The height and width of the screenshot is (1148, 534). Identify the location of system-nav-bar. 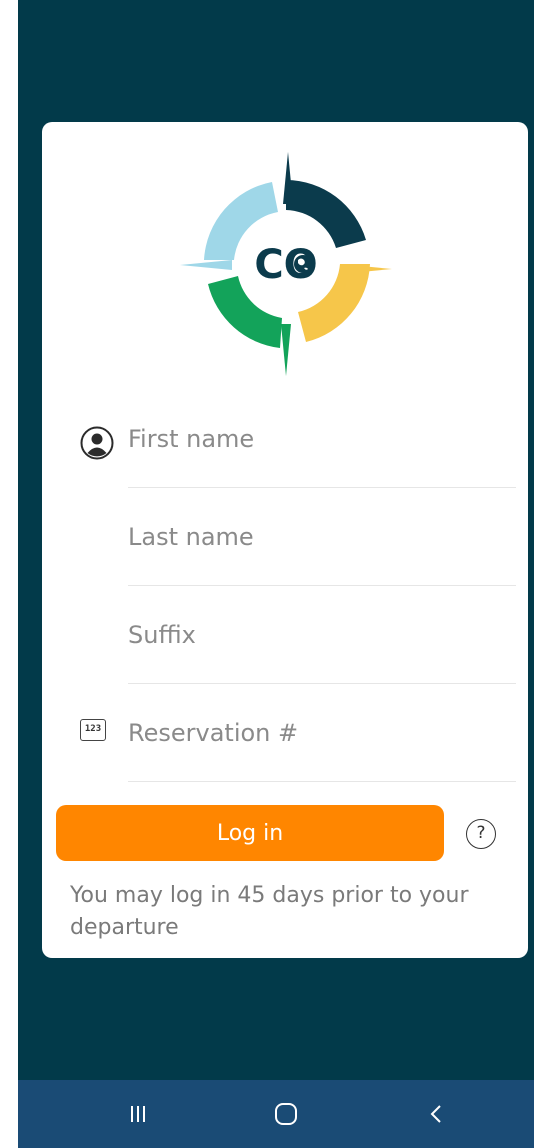
(276, 1114).